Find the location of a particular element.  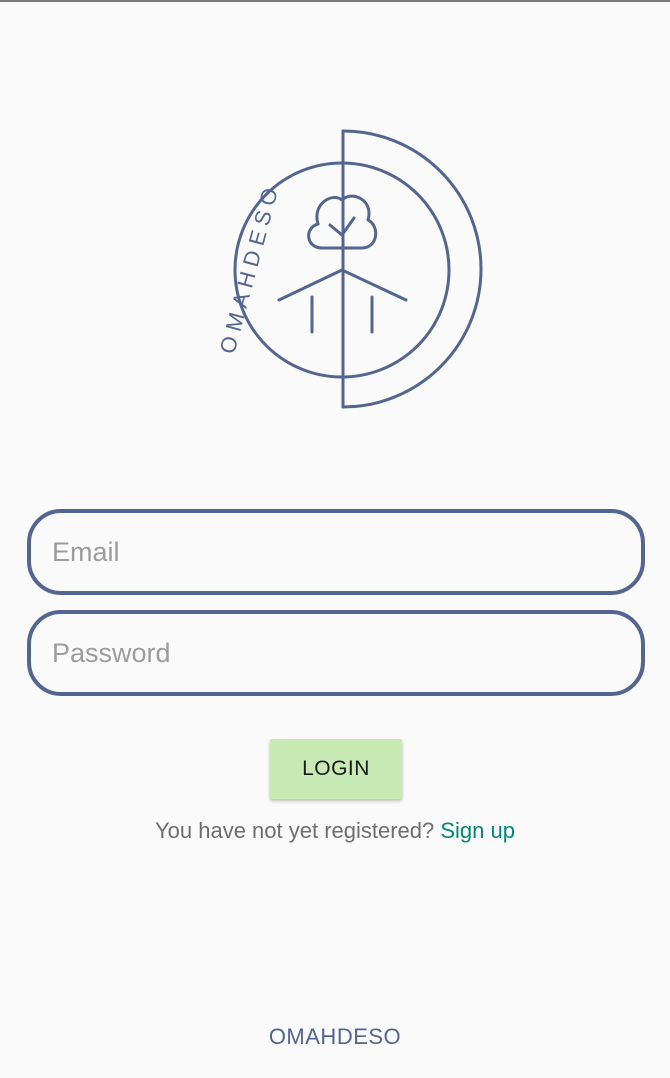

status-divider is located at coordinates (335, 1).